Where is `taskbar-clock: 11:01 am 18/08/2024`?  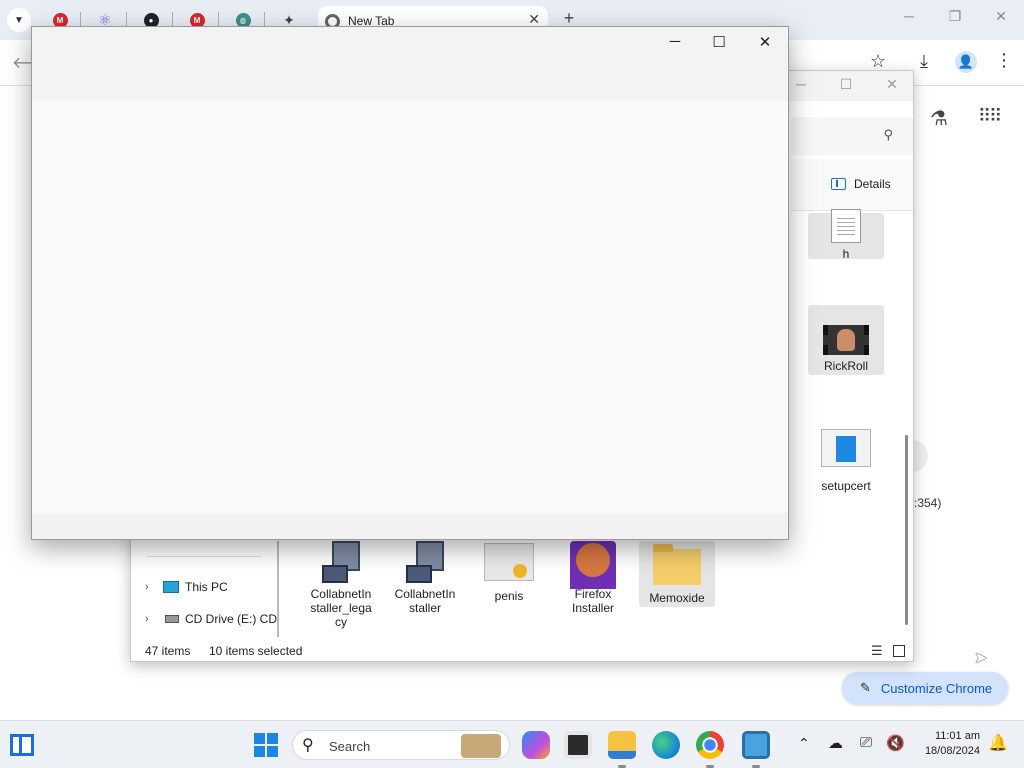
taskbar-clock: 11:01 am 18/08/2024 is located at coordinates (948, 744).